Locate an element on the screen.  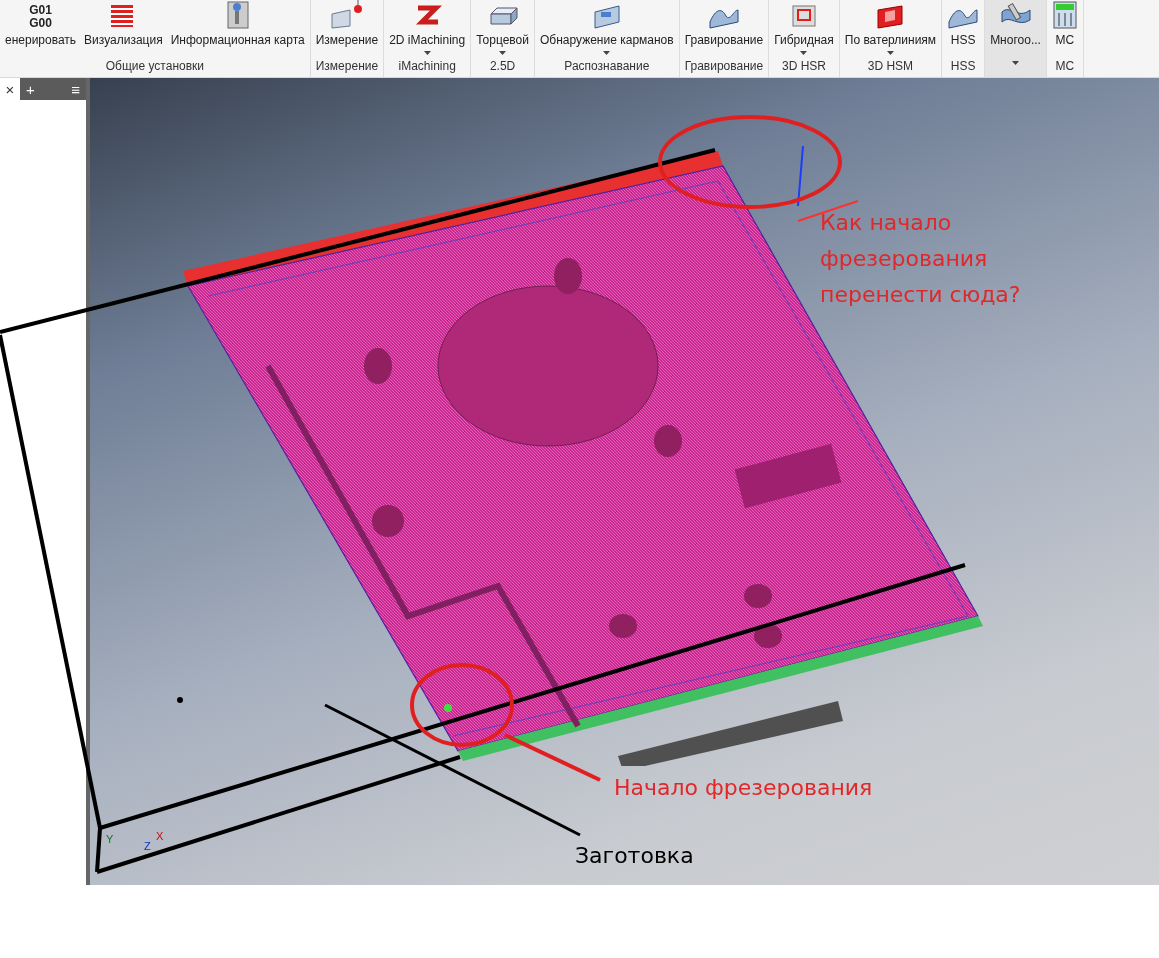
axis-label: Z is located at coordinates (147, 846).